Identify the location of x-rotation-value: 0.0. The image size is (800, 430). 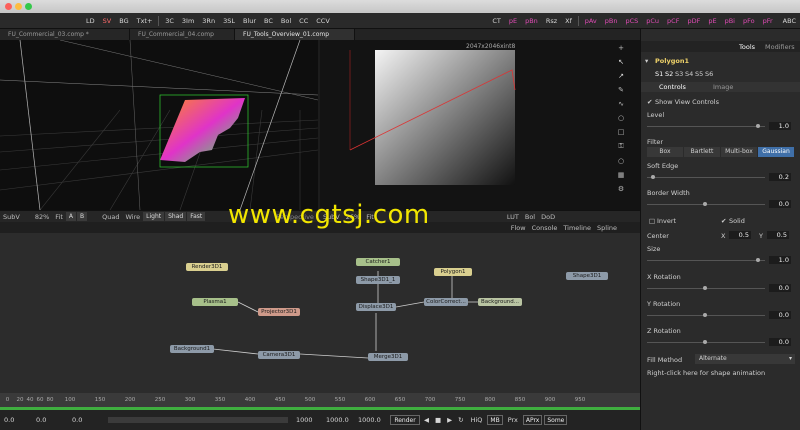
(780, 288).